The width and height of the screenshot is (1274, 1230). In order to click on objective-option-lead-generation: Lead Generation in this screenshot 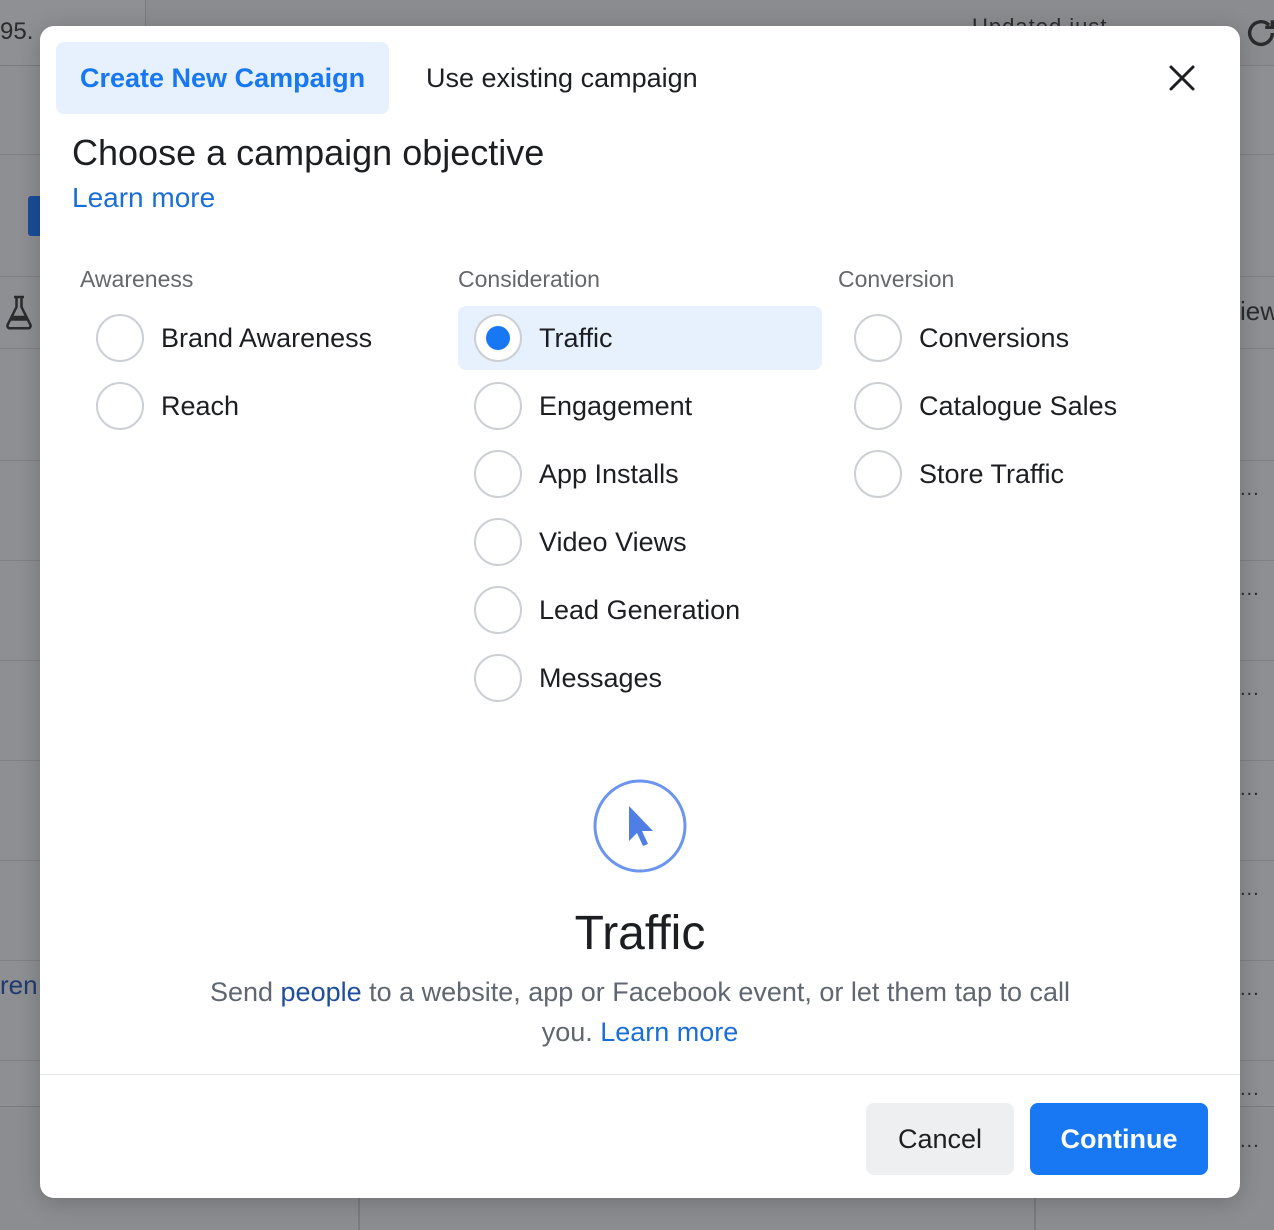, I will do `click(640, 610)`.